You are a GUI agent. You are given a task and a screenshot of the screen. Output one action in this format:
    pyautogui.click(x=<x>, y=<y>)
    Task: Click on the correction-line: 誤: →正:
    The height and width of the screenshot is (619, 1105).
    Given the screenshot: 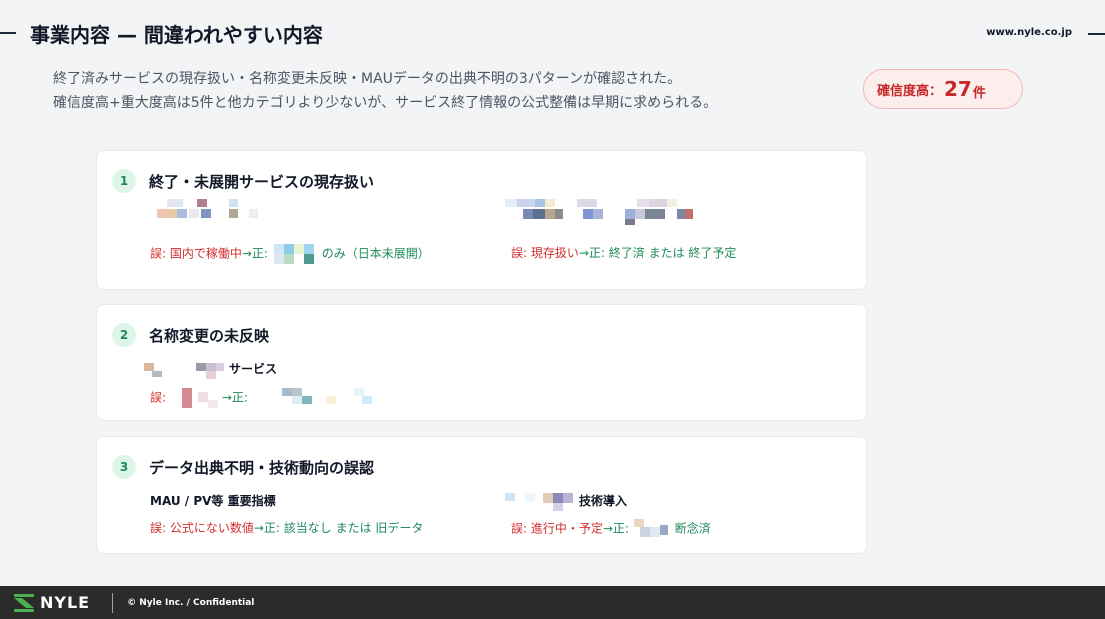 What is the action you would take?
    pyautogui.click(x=271, y=398)
    